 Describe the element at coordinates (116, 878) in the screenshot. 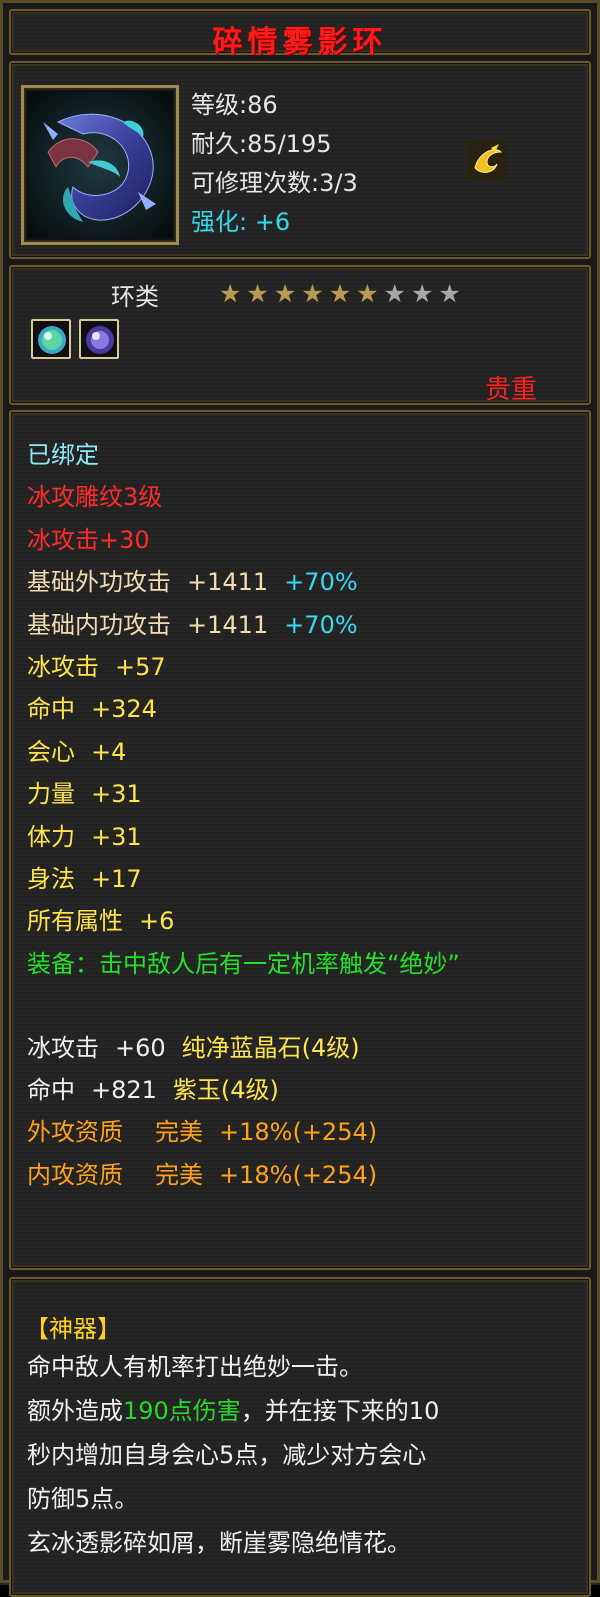

I see `stat-value: +17` at that location.